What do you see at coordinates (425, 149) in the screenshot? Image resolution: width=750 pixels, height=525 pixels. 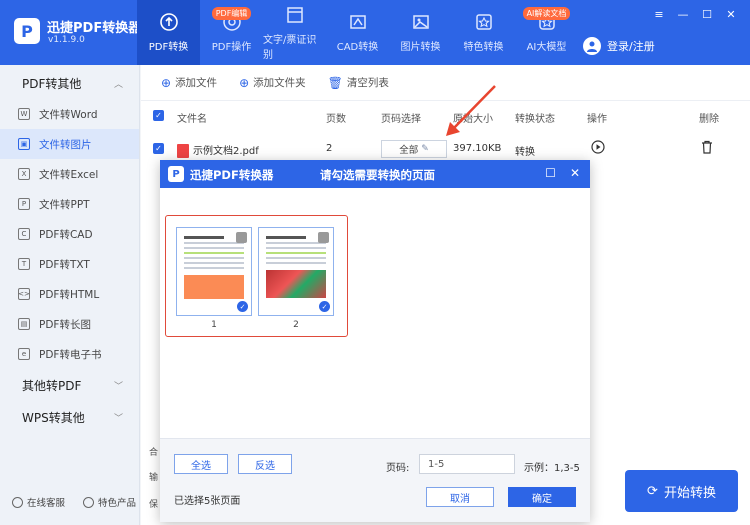 I see `edit-icon: ✎` at bounding box center [425, 149].